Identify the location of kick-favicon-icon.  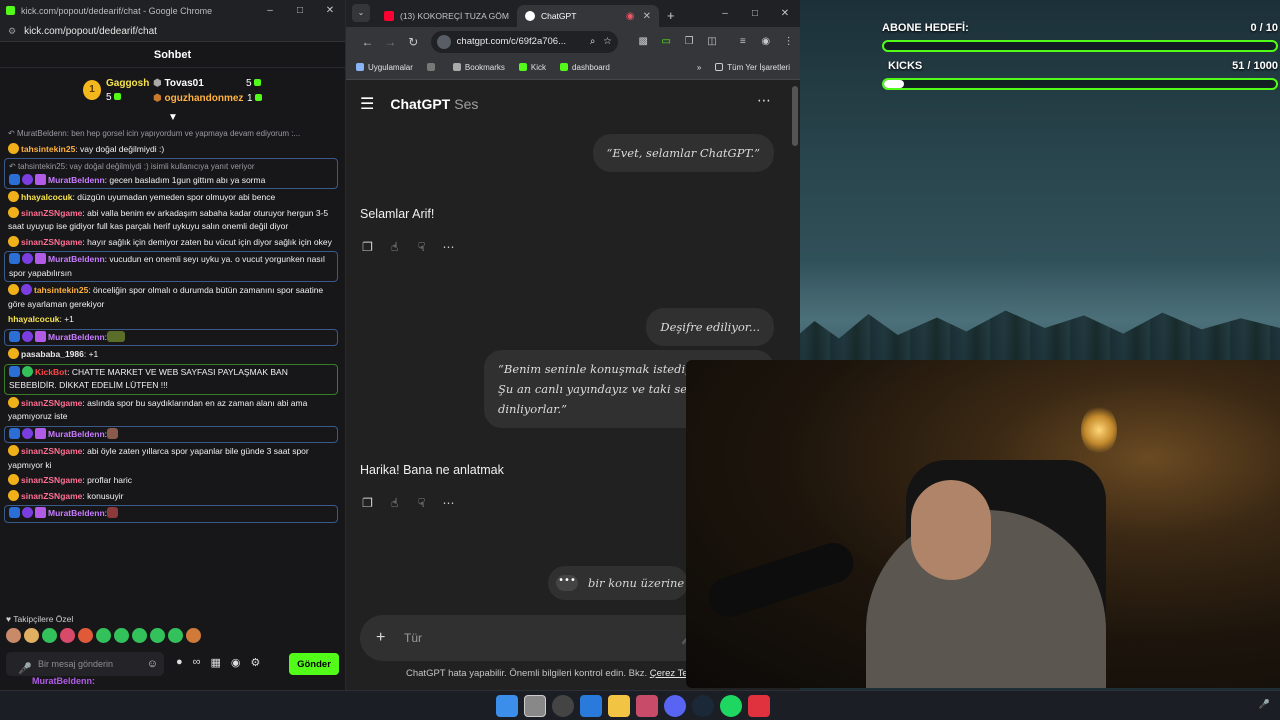
(10, 10).